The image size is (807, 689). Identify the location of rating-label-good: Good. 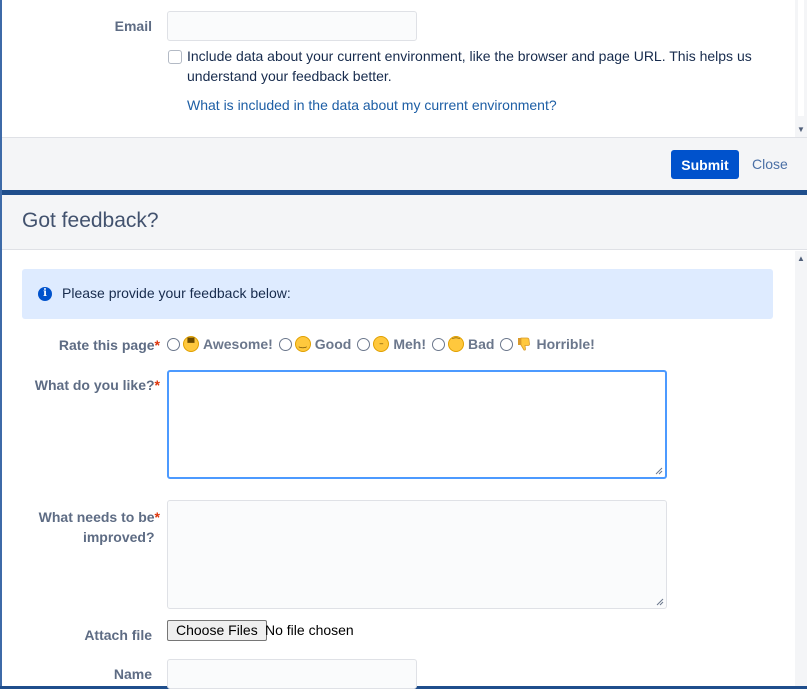
(333, 344).